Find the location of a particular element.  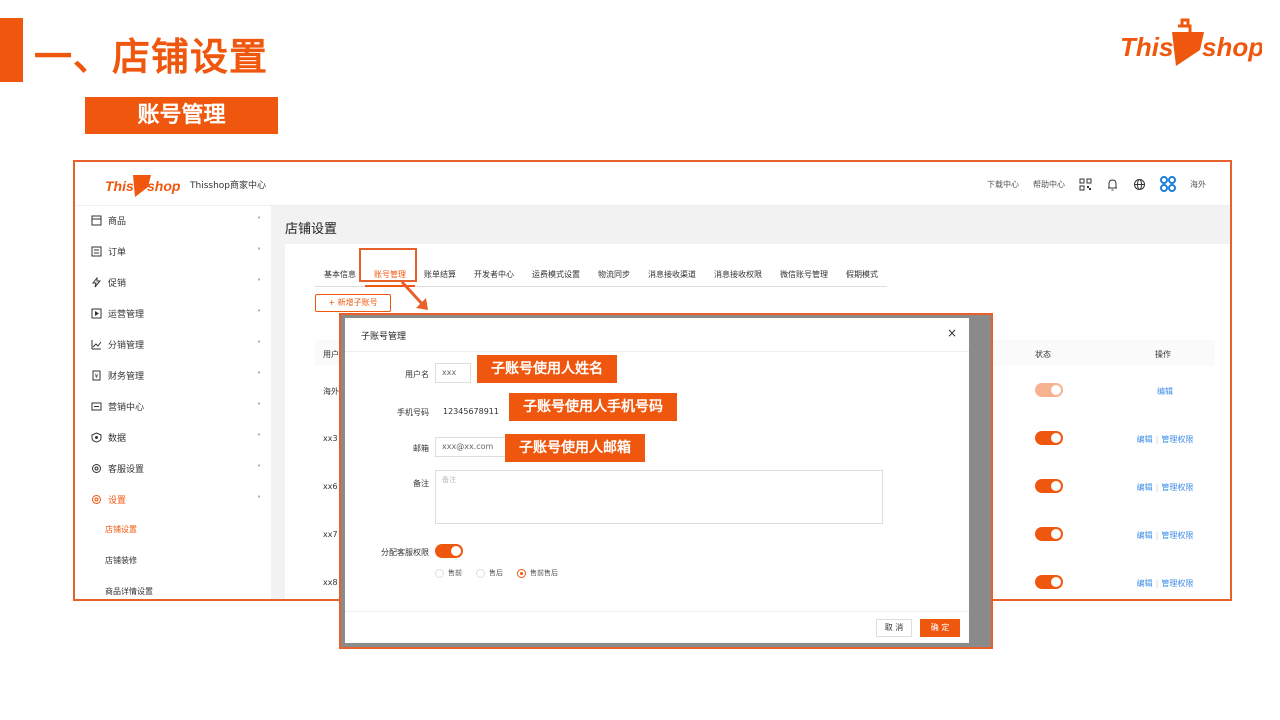

phone-input: 12345678911 is located at coordinates (471, 411).